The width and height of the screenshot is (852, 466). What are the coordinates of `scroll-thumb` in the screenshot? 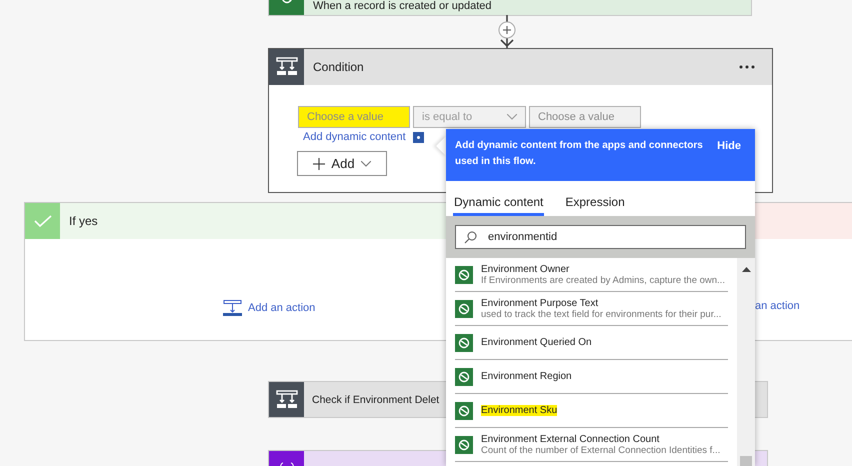 It's located at (746, 461).